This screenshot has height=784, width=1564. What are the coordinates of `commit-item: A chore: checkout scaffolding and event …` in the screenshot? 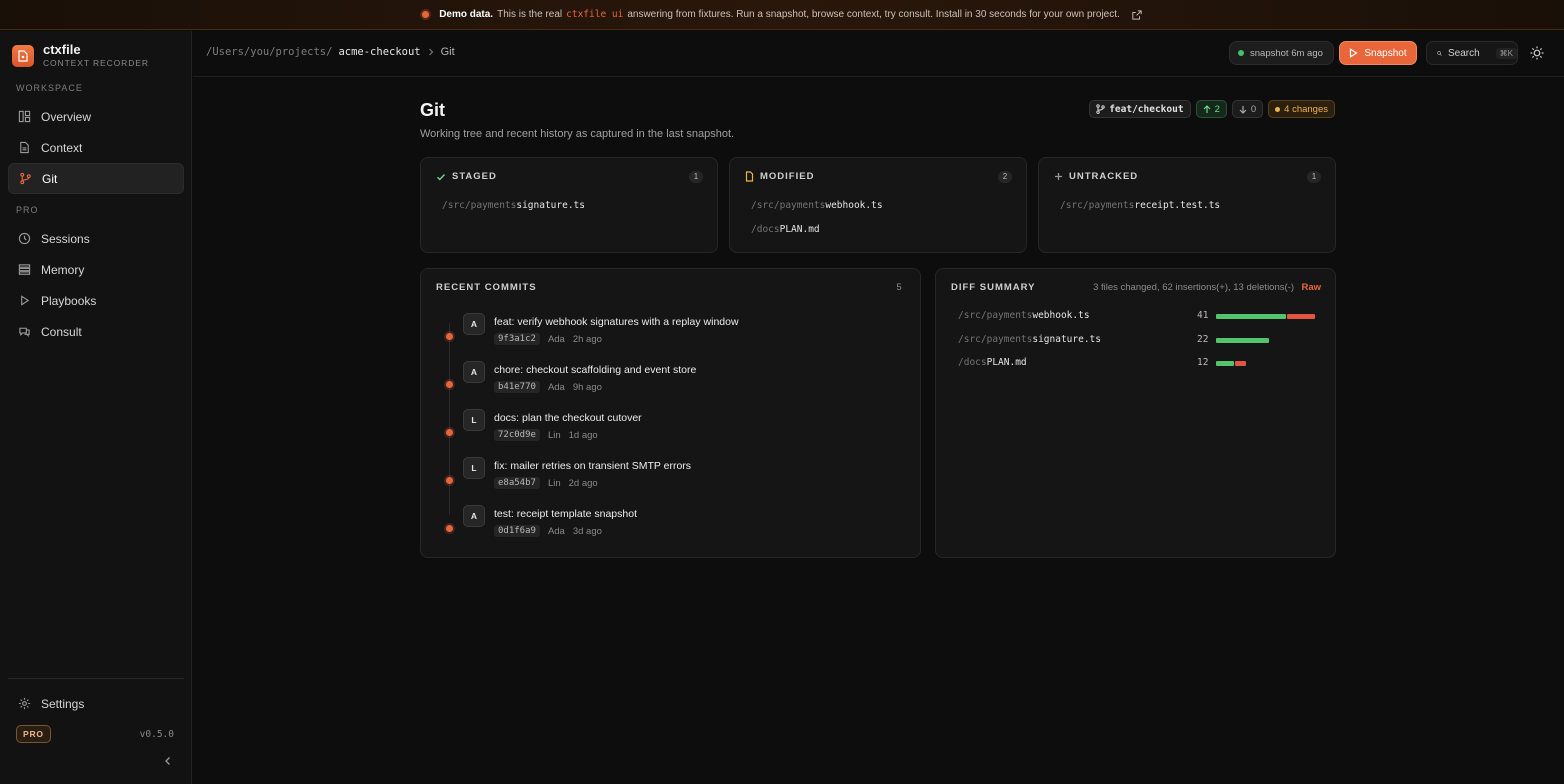 It's located at (668, 381).